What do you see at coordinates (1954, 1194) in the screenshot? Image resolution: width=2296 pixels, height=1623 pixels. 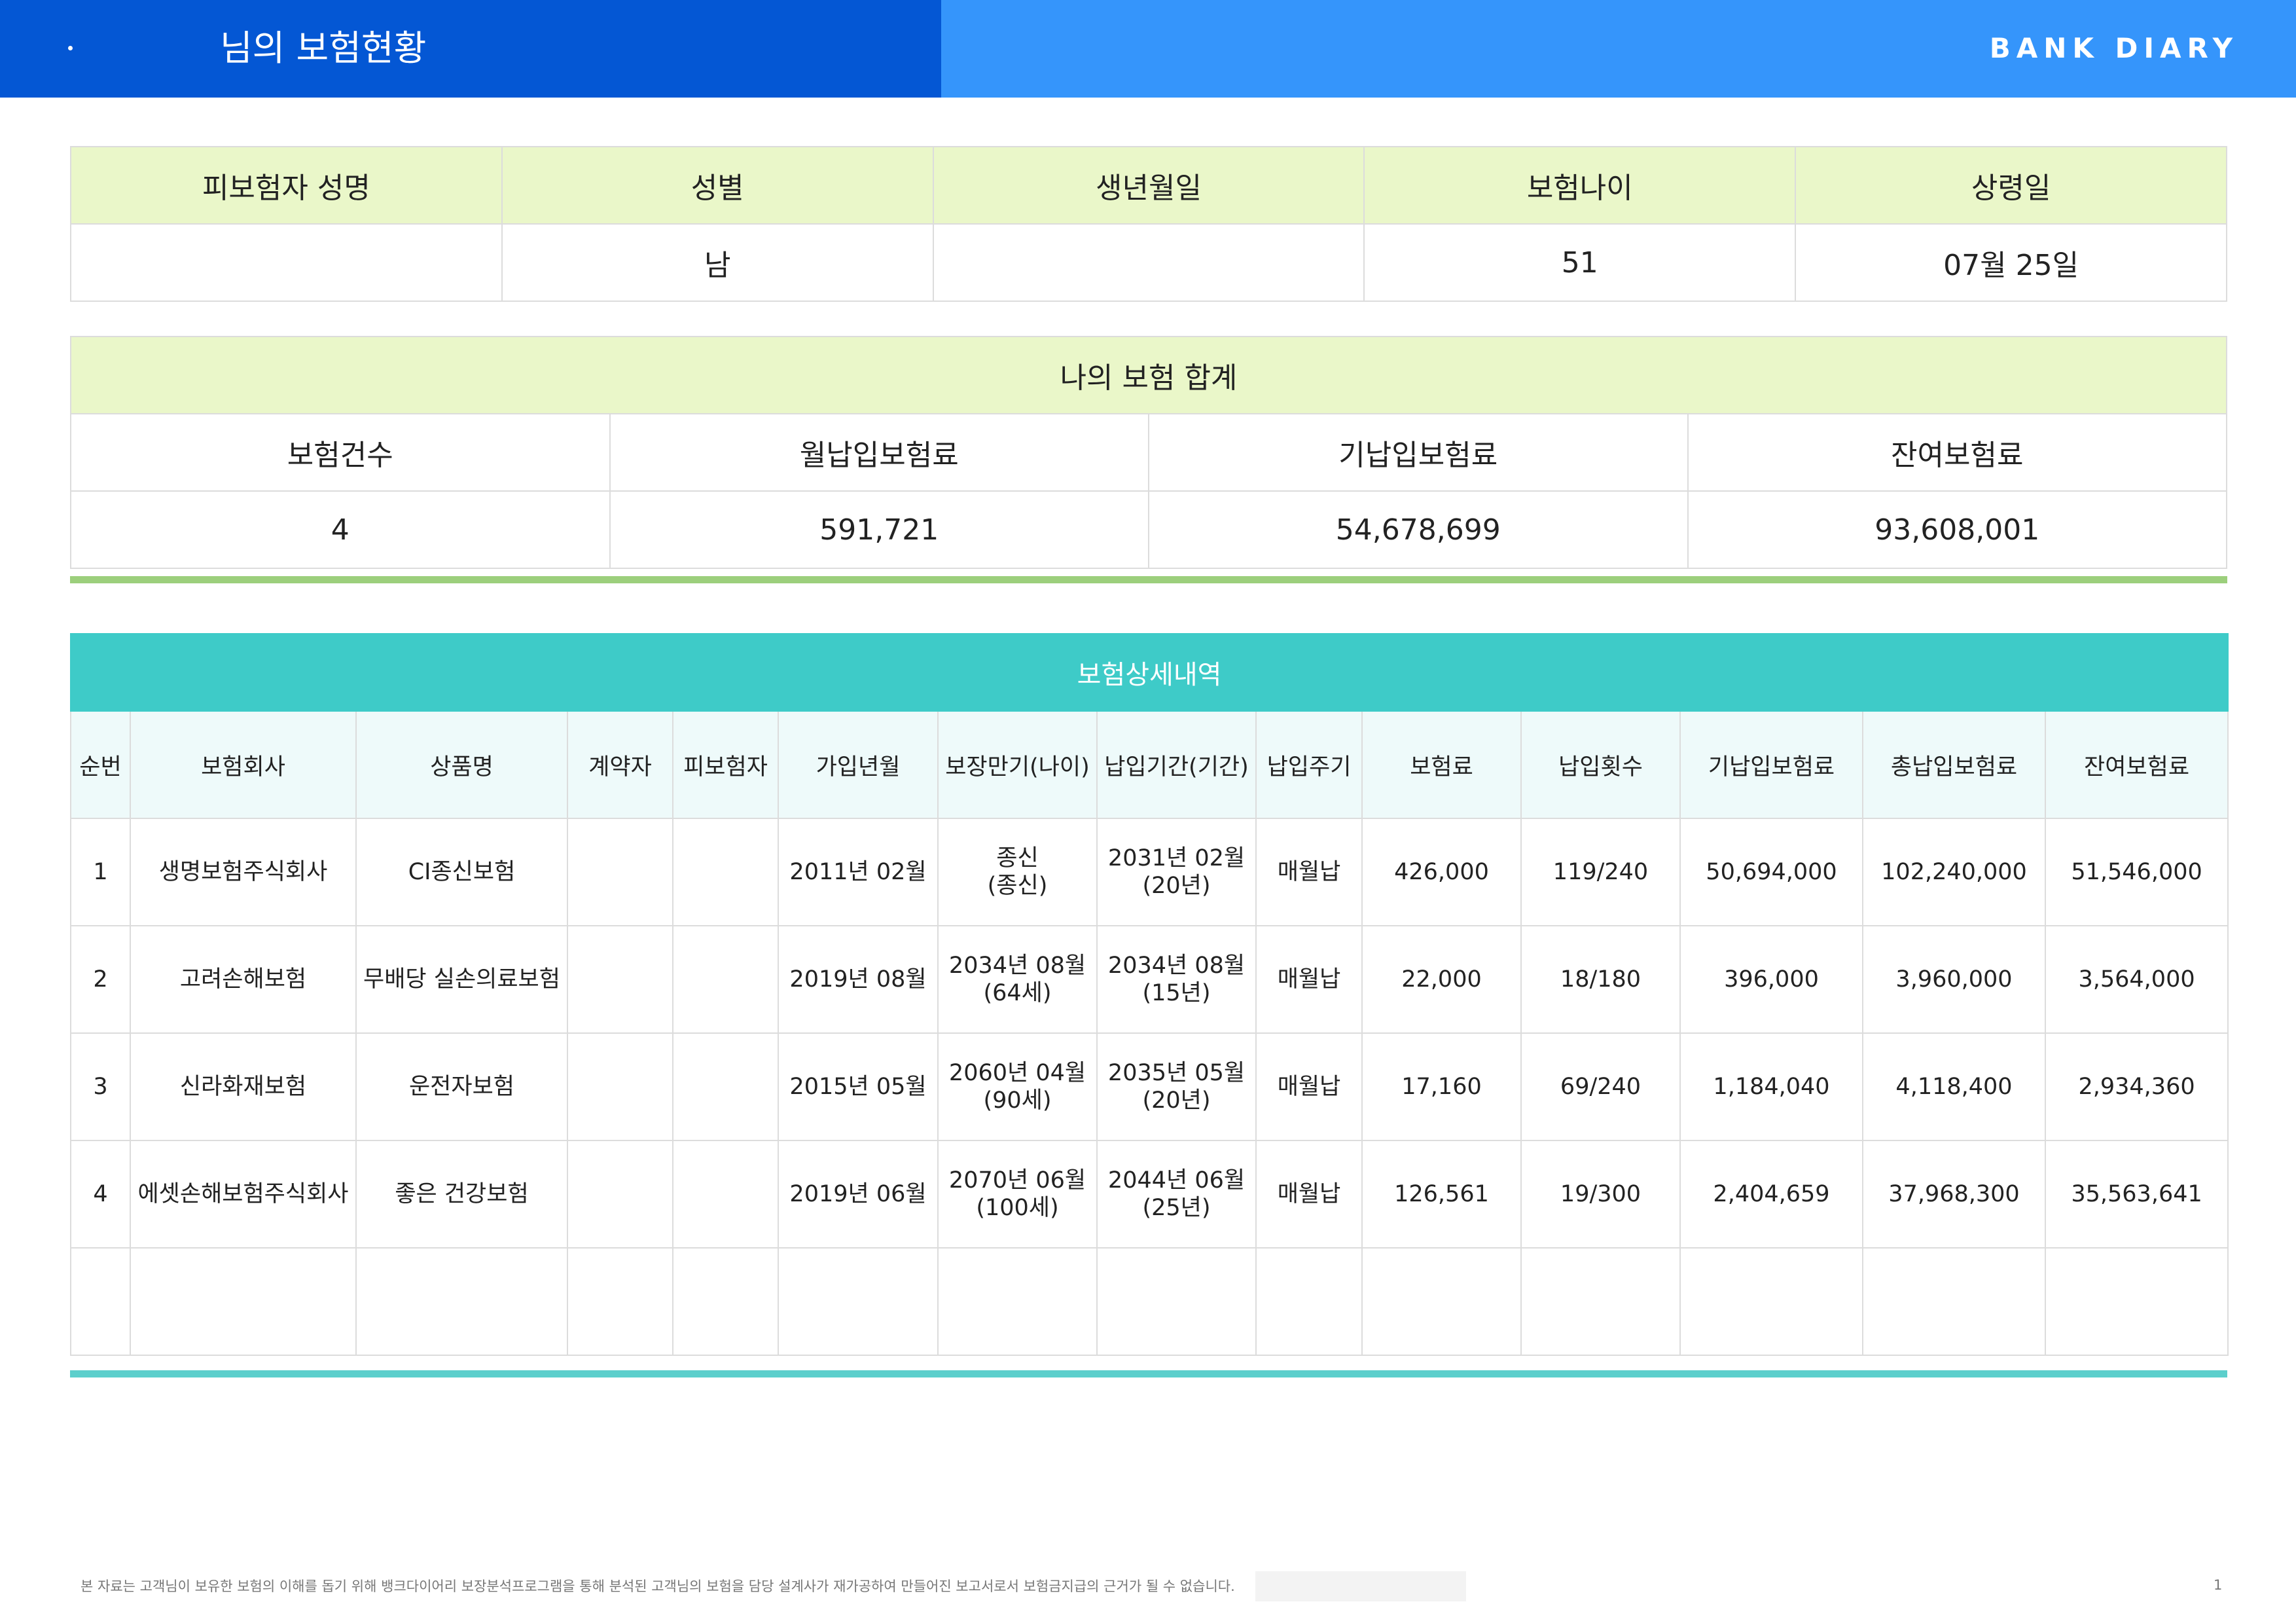 I see `row-total: 37,968,300` at bounding box center [1954, 1194].